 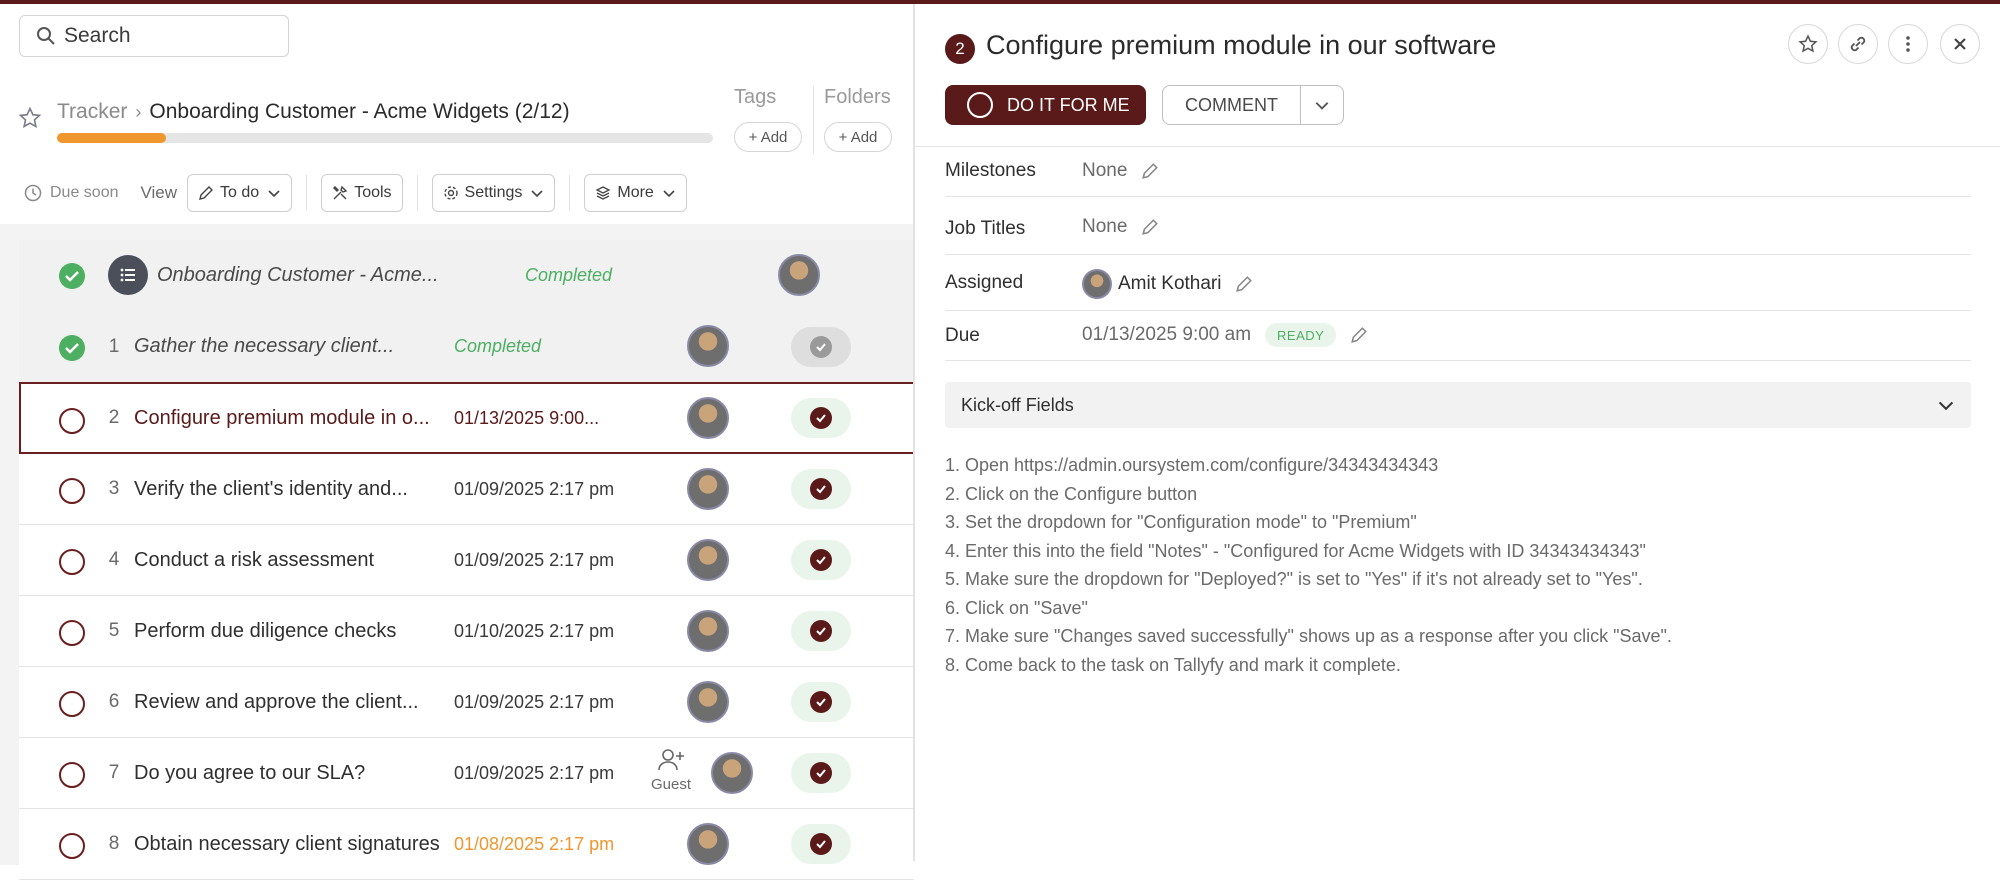 I want to click on search-icon, so click(x=46, y=36).